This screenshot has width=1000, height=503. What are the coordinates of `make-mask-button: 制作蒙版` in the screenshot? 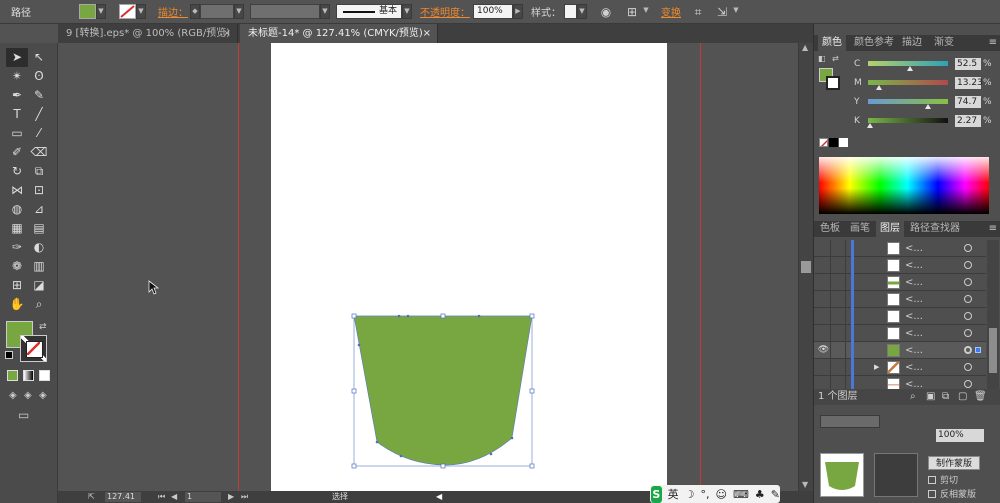 It's located at (954, 463).